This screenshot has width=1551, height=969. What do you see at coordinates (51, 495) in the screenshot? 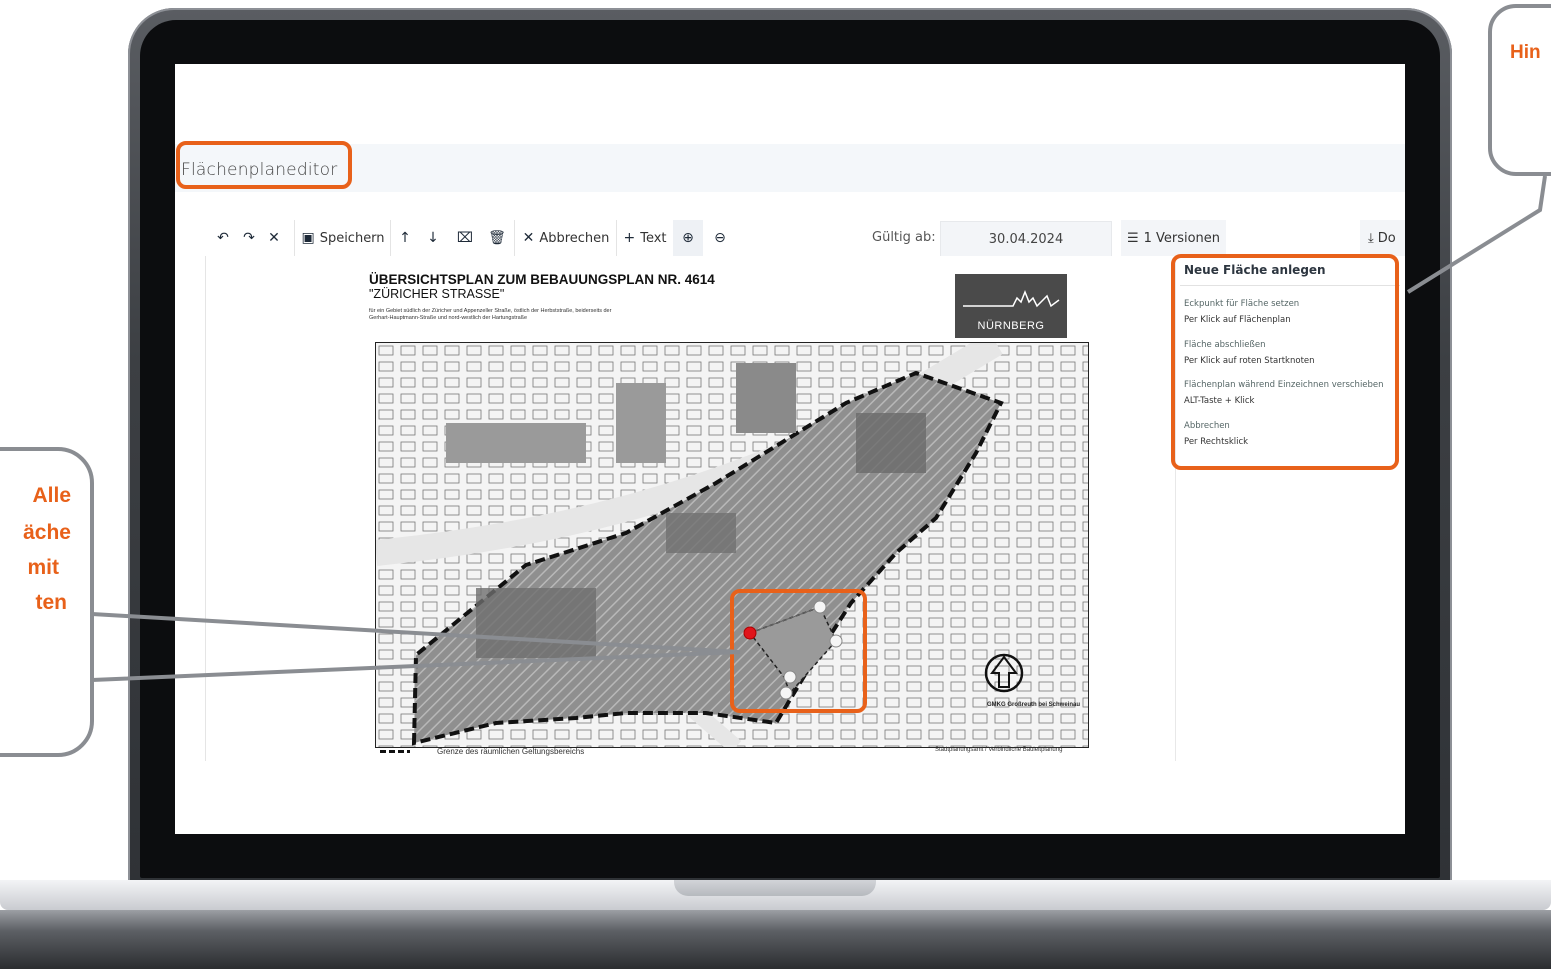
I see `callout-left-line-1: Alle` at bounding box center [51, 495].